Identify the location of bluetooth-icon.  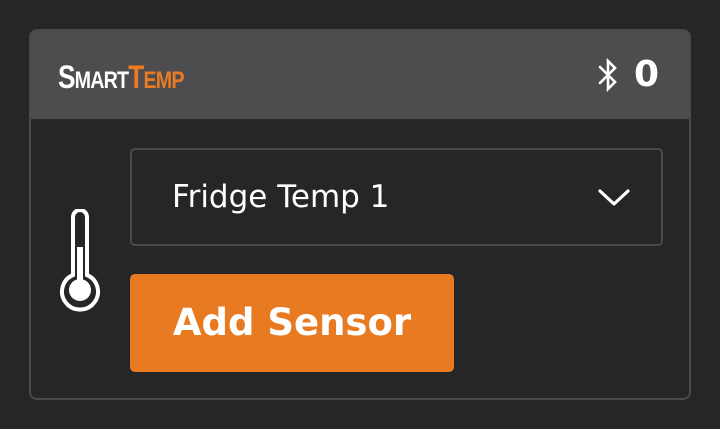
(607, 75).